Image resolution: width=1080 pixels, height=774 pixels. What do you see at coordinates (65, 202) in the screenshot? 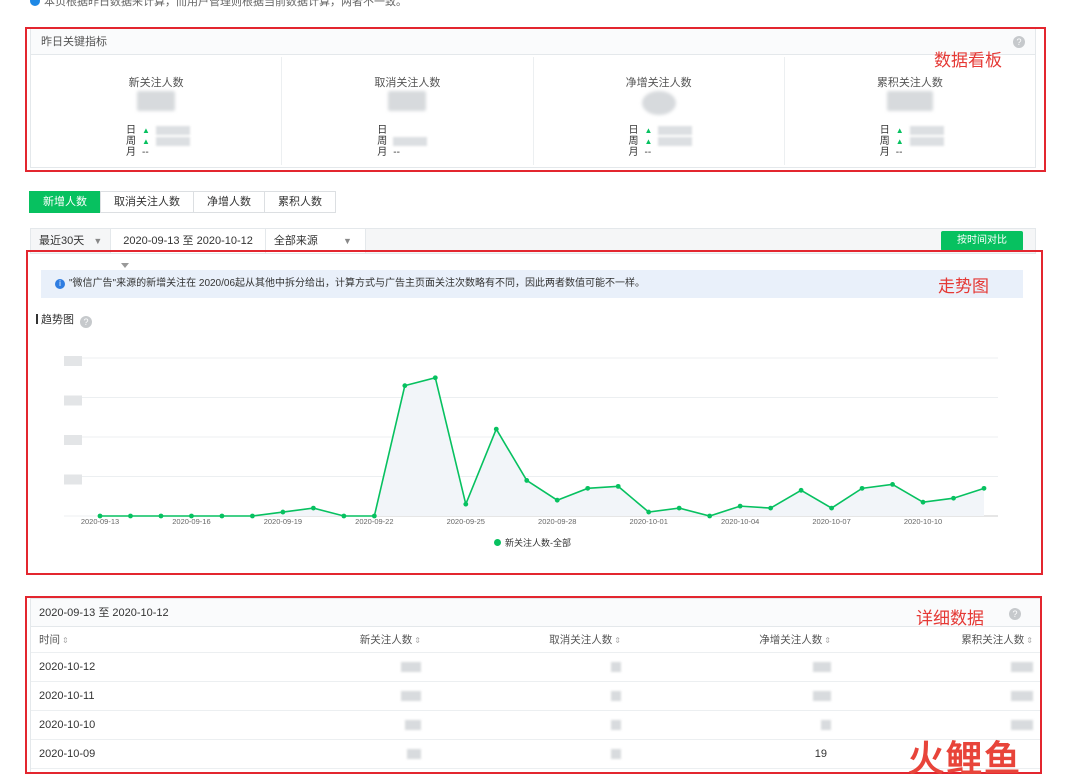
I see `tab-new: 新增人数` at bounding box center [65, 202].